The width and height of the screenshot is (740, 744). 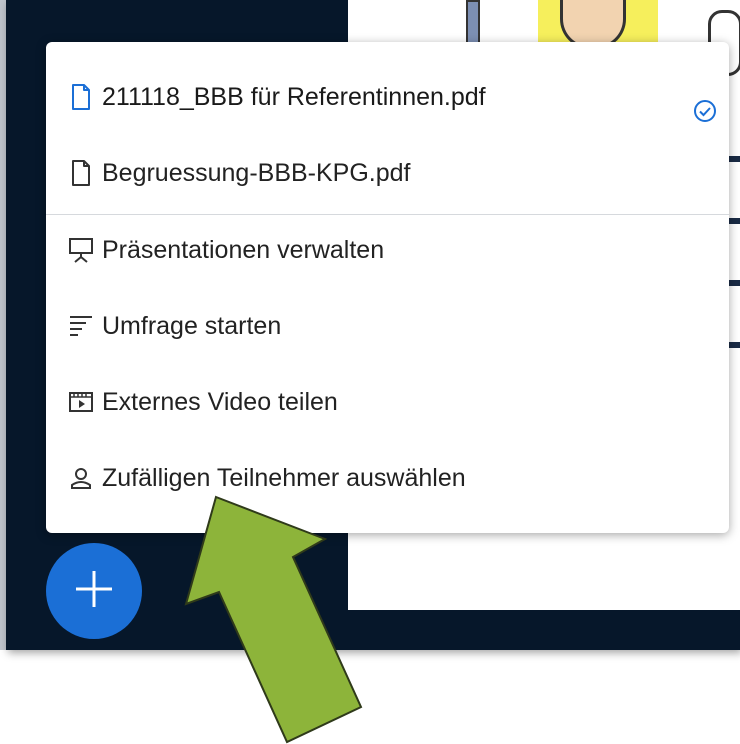 I want to click on share-external-video-label: Externes Video teilen, so click(x=220, y=401).